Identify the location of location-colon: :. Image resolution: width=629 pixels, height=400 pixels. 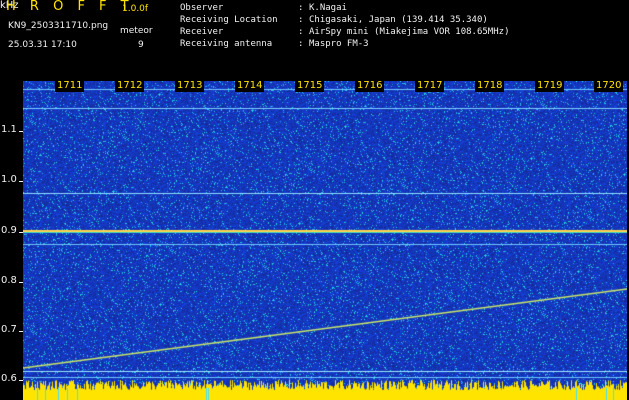
(301, 20).